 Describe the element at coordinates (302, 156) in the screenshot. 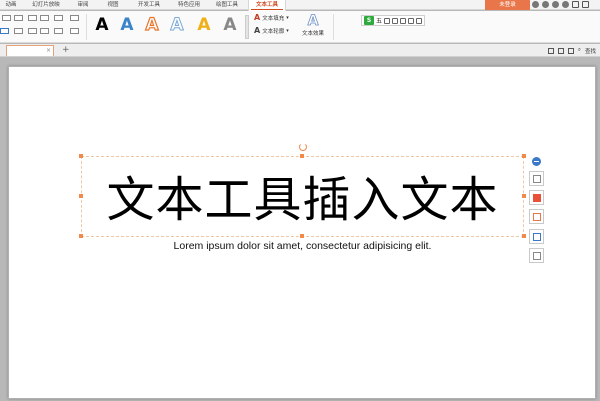

I see `resize-handle-top` at that location.